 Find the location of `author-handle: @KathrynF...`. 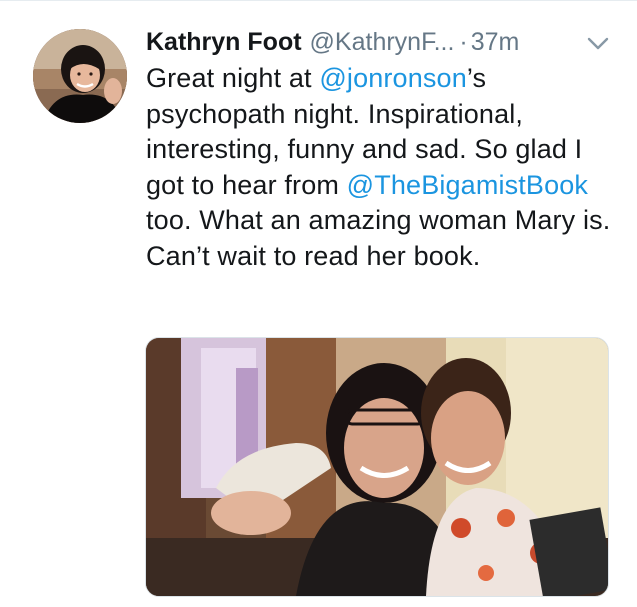

author-handle: @KathrynF... is located at coordinates (382, 42).